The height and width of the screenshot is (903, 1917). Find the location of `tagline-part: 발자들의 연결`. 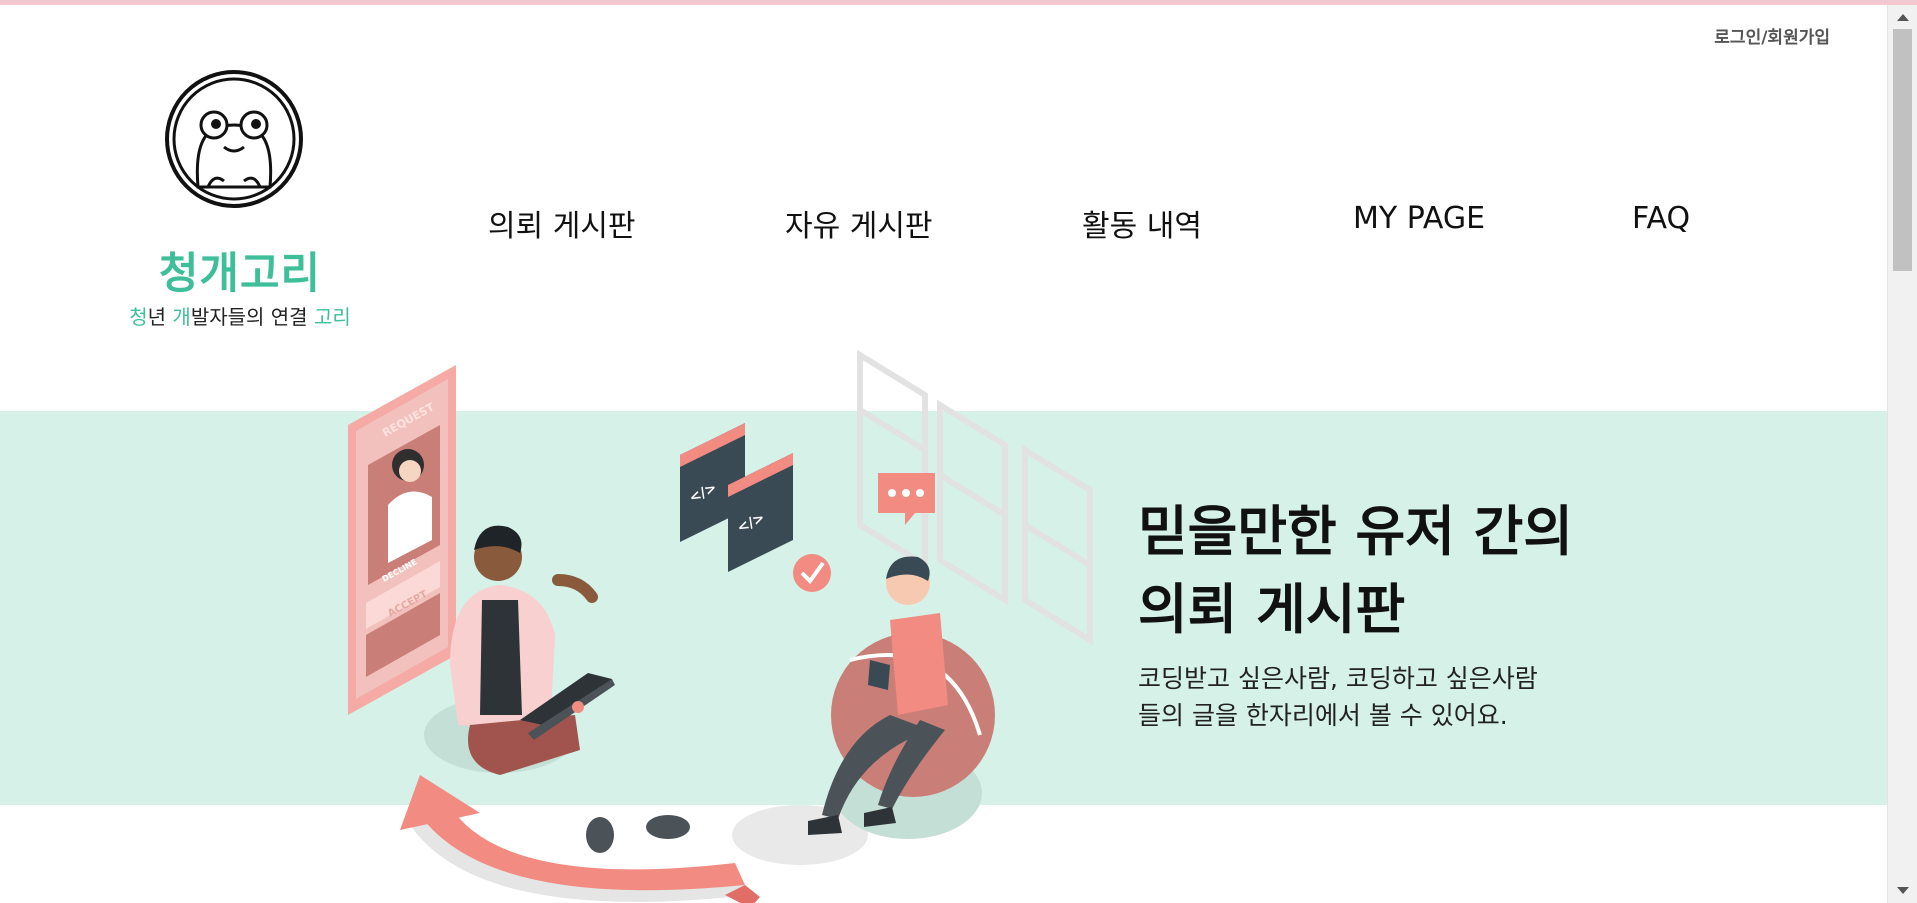

tagline-part: 발자들의 연결 is located at coordinates (252, 317).